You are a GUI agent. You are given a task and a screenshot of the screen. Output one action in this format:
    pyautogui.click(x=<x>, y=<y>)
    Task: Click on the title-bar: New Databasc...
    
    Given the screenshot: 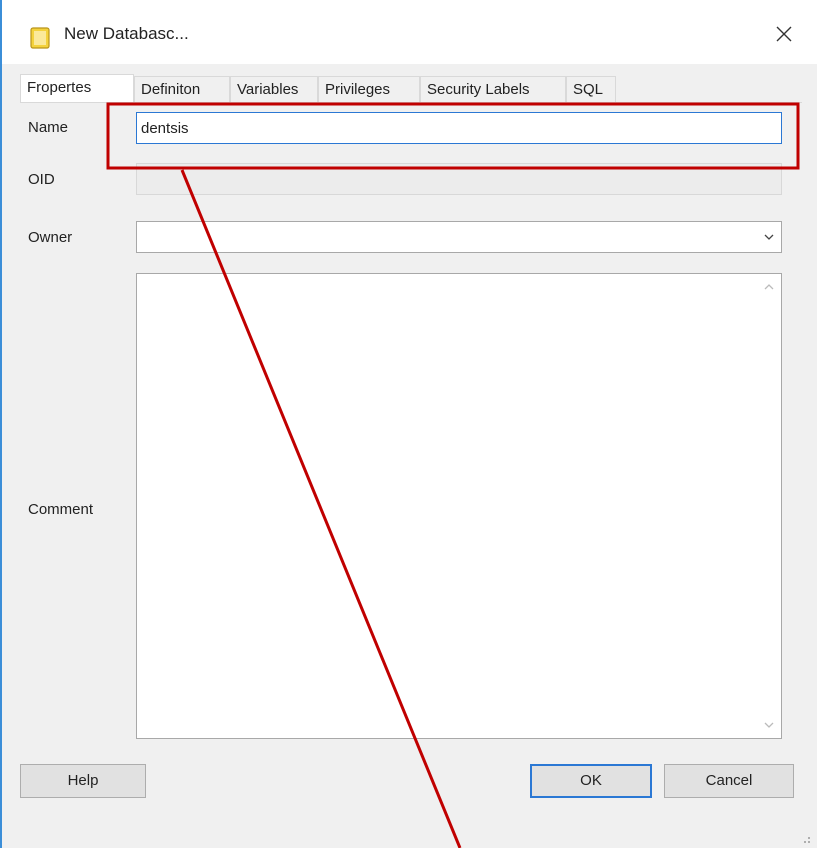 What is the action you would take?
    pyautogui.click(x=409, y=32)
    